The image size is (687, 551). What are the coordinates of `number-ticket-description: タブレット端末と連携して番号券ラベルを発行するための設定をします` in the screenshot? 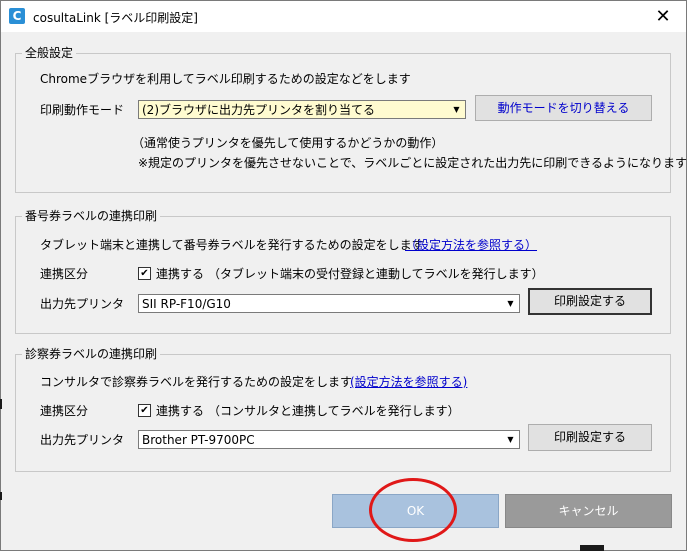 It's located at (232, 245).